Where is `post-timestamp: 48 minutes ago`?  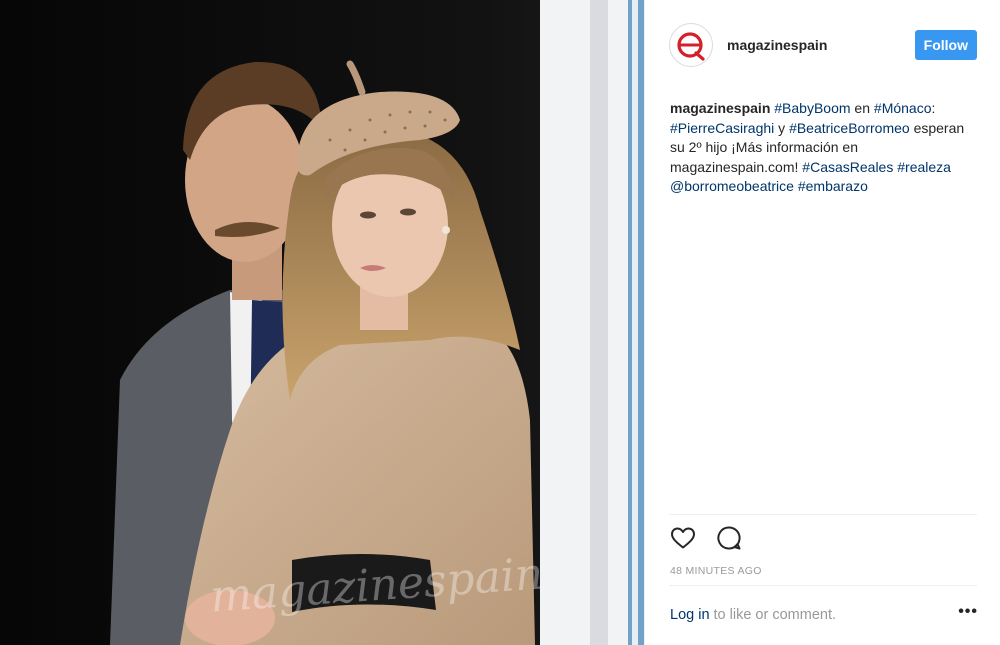 post-timestamp: 48 minutes ago is located at coordinates (716, 571).